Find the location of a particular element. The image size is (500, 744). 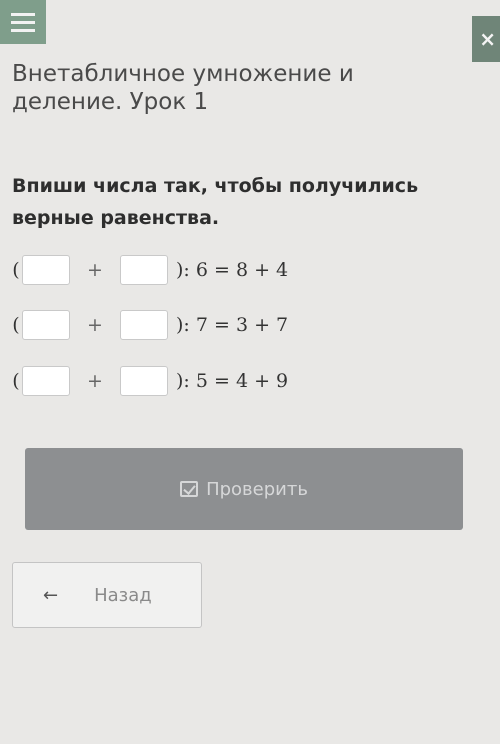

answer-input-1b is located at coordinates (144, 270).